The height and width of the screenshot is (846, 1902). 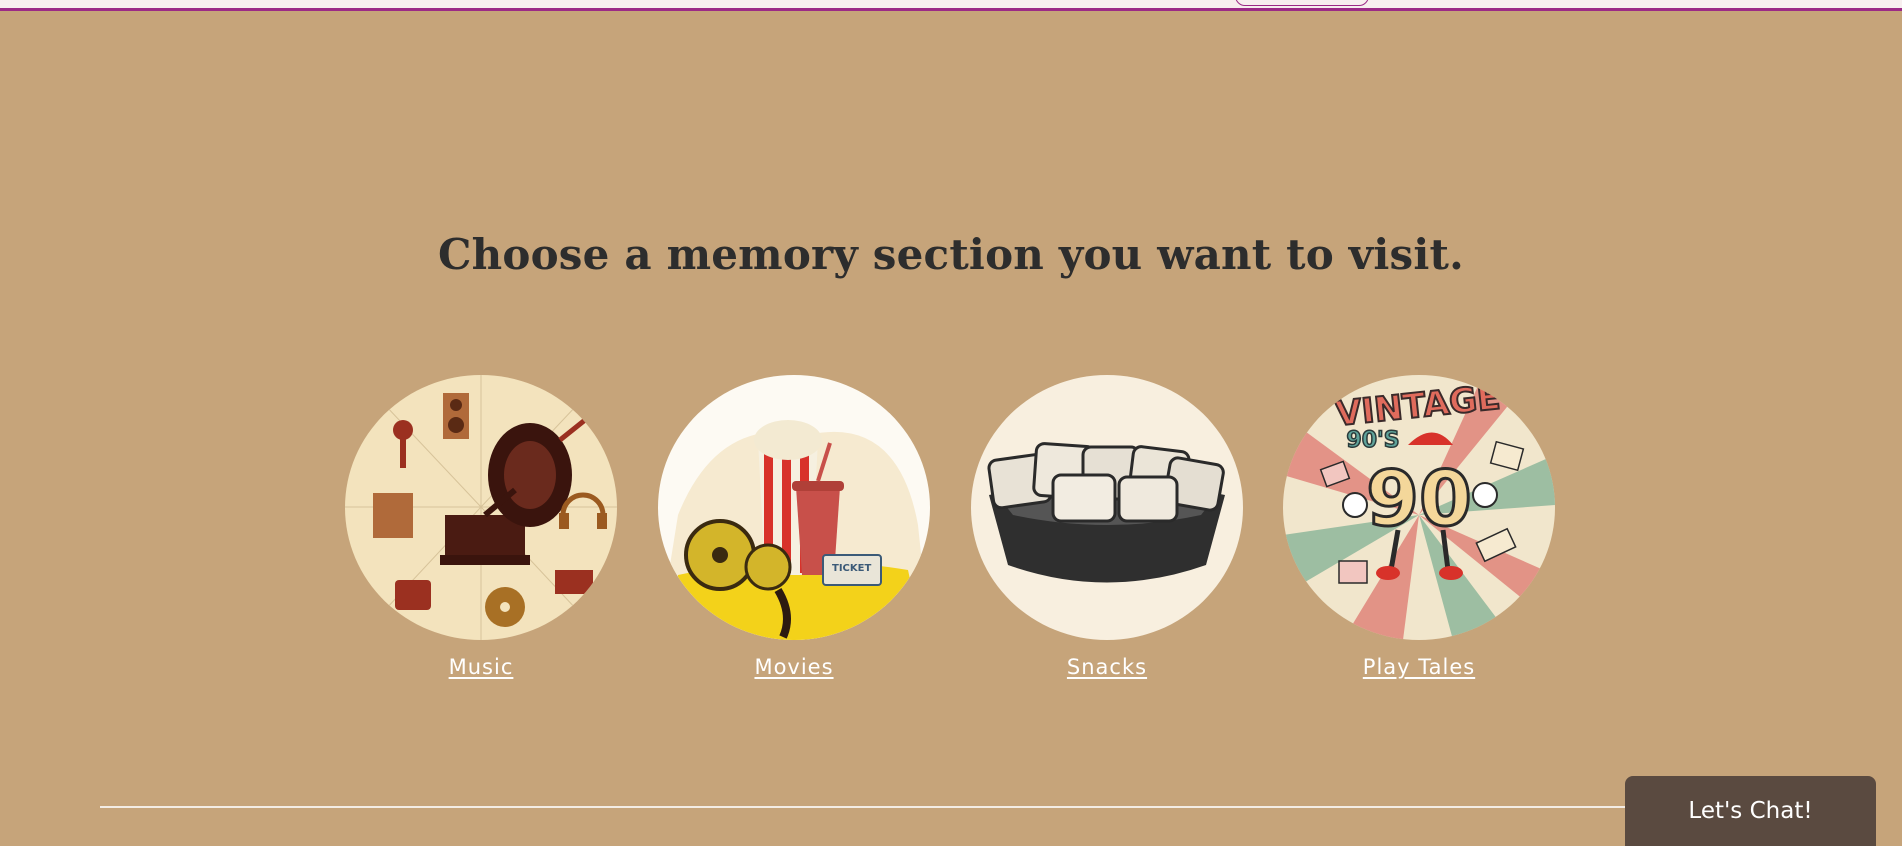 I want to click on section-card-music: Music, so click(x=481, y=527).